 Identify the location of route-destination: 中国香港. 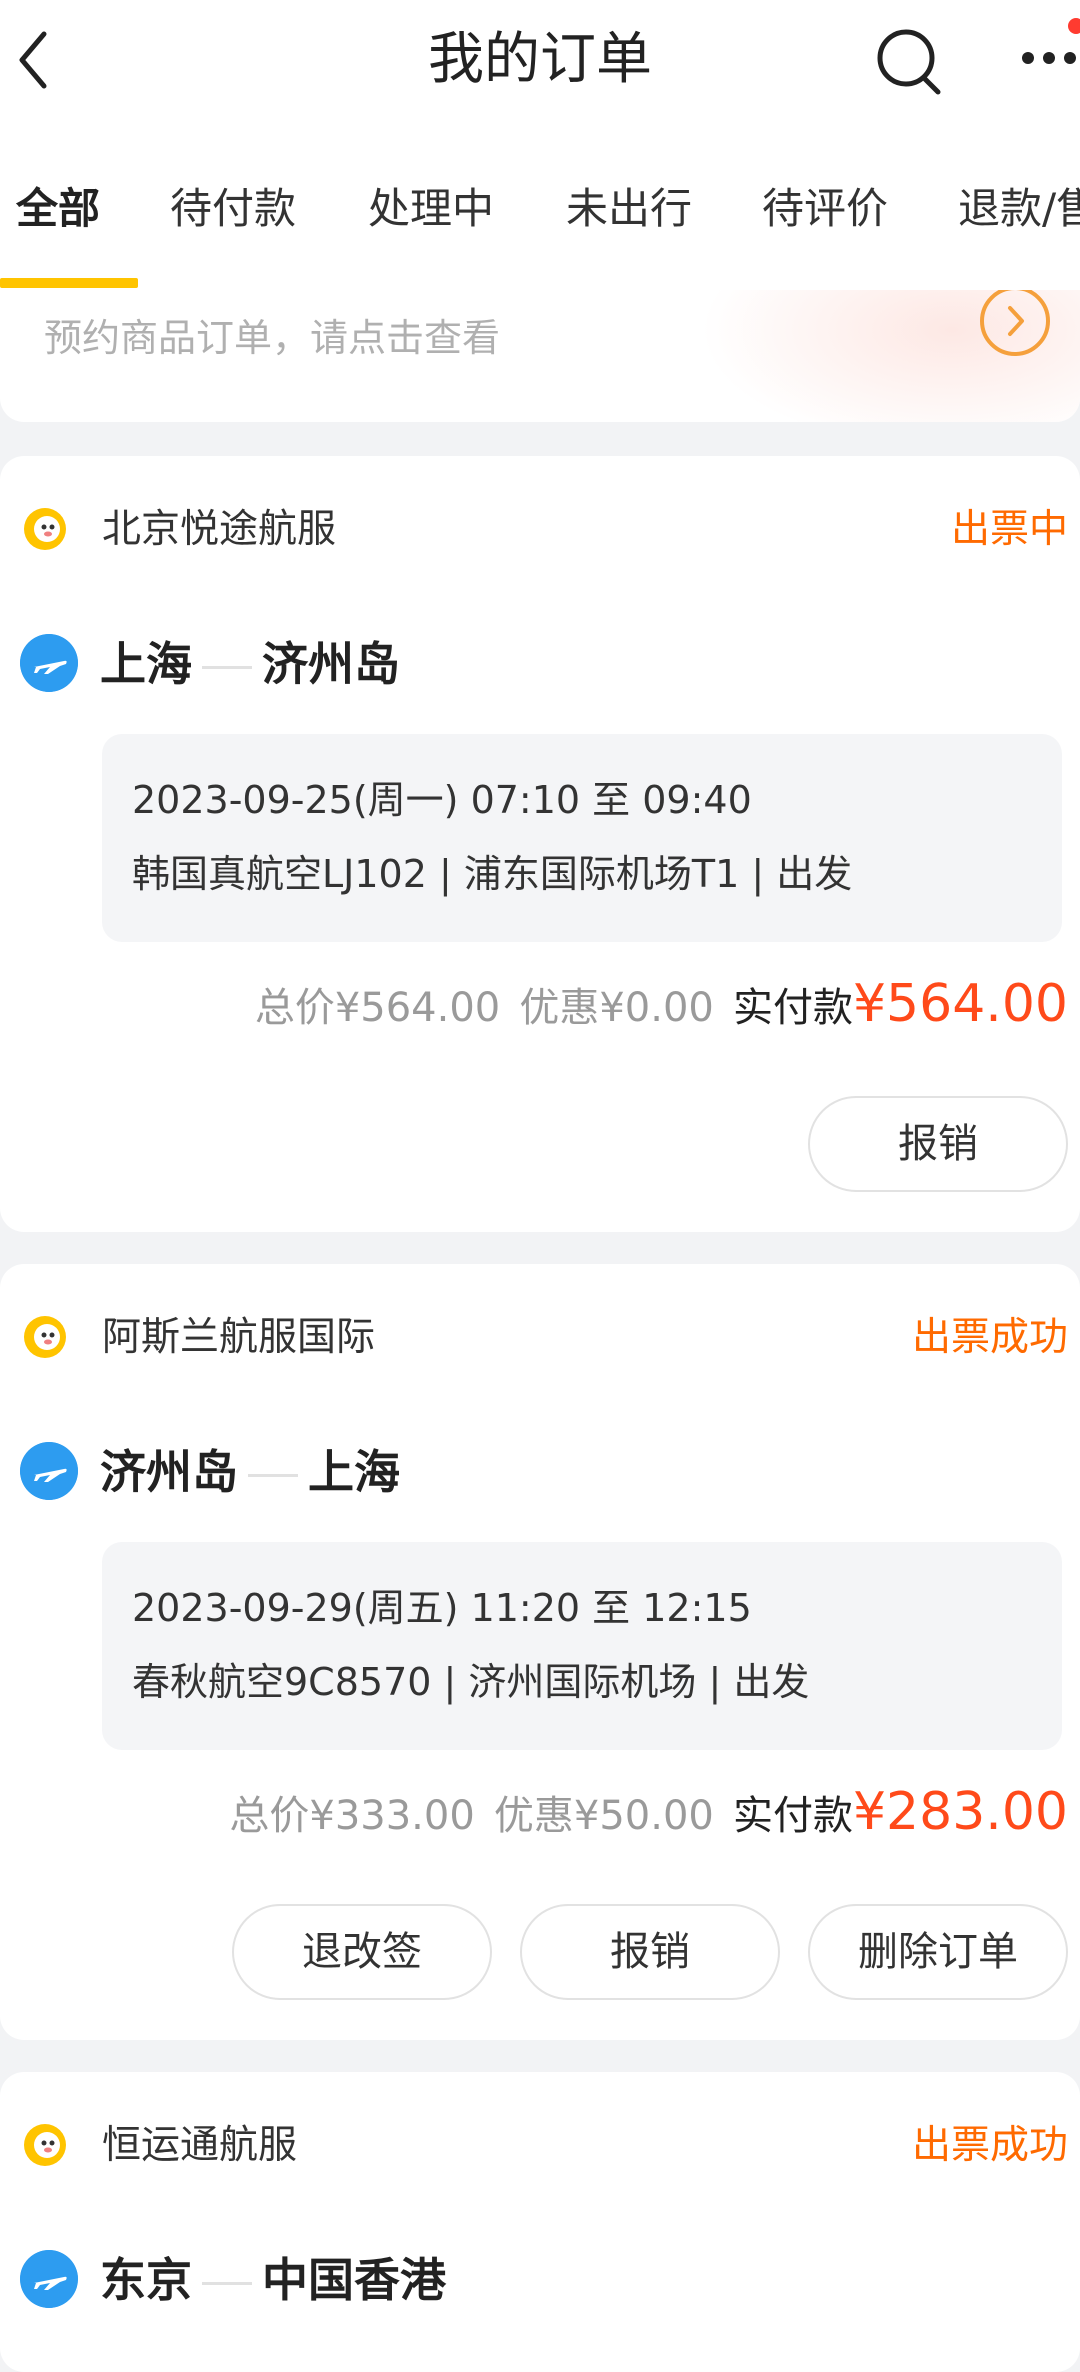
(354, 2280).